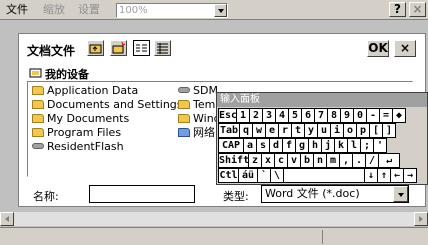 Image resolution: width=428 pixels, height=245 pixels. Describe the element at coordinates (59, 74) in the screenshot. I see `location-label: 我的设备` at that location.